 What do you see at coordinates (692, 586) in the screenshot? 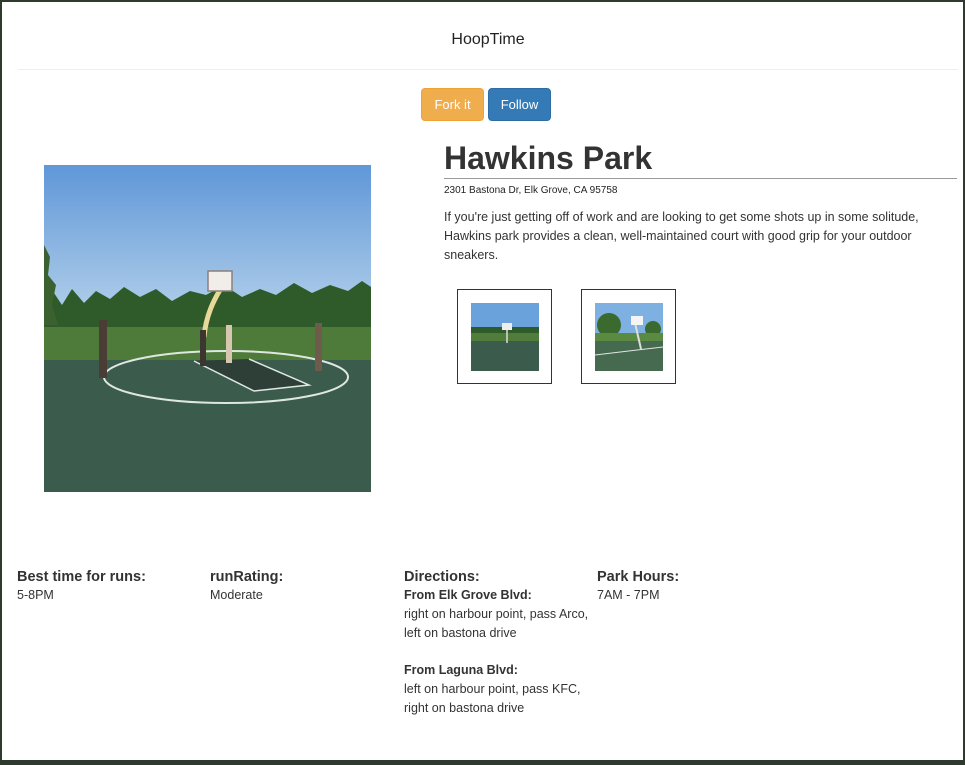
I see `park-hours-section: Park Hours: 7AM - 7PM` at bounding box center [692, 586].